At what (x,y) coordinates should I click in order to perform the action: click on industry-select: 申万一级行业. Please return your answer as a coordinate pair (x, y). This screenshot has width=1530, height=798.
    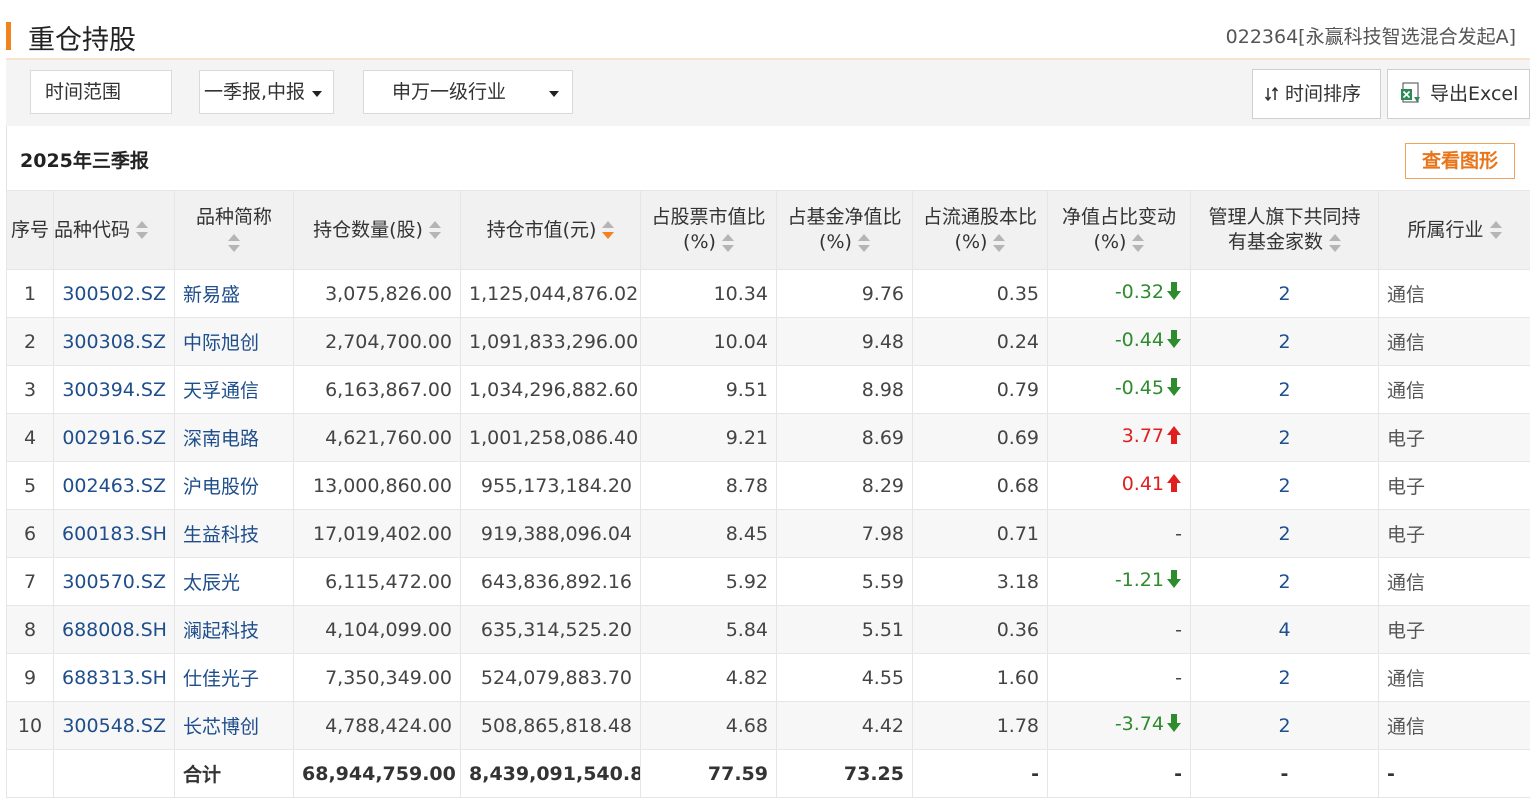
    Looking at the image, I should click on (468, 92).